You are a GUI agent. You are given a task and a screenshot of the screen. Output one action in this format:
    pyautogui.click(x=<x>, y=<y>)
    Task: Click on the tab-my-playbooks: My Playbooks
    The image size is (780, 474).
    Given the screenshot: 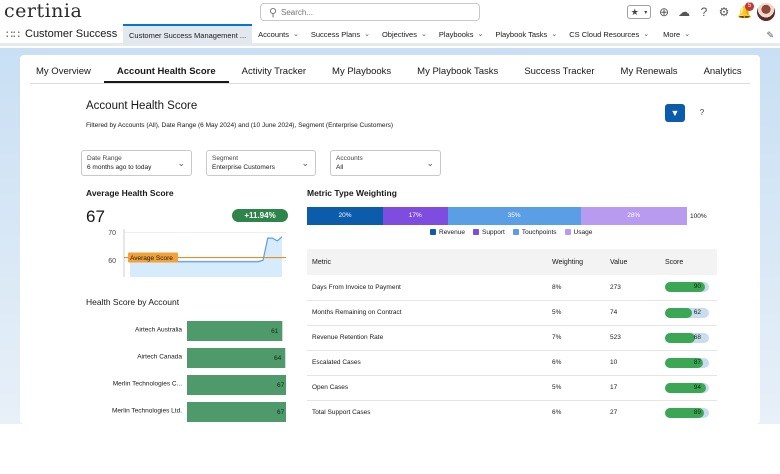 What is the action you would take?
    pyautogui.click(x=361, y=72)
    